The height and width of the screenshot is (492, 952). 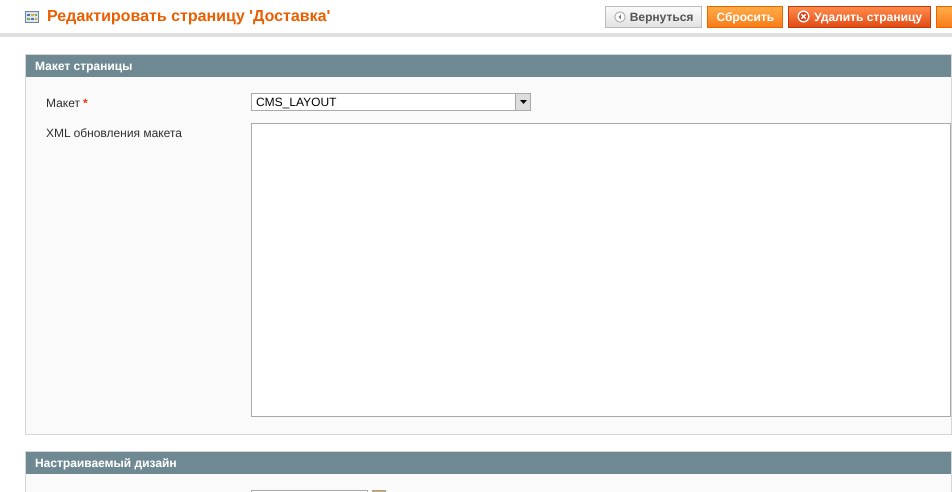 I want to click on field-label: Макет, so click(x=63, y=103).